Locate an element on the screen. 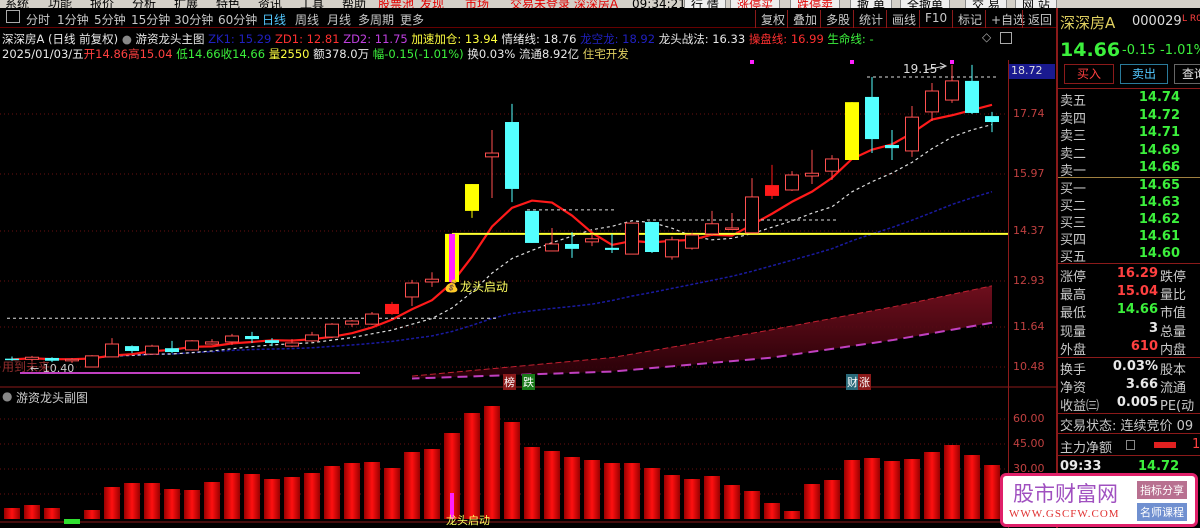  quote-row: 现量 3 总量 is located at coordinates (1130, 330).